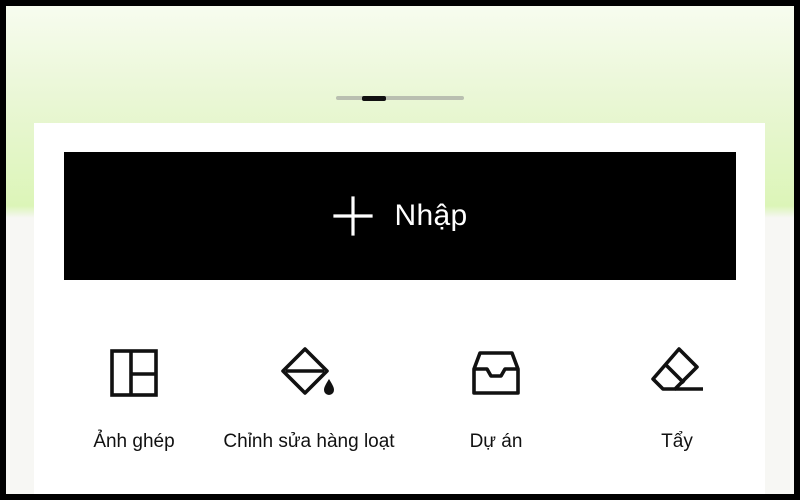 The width and height of the screenshot is (800, 500). What do you see at coordinates (677, 403) in the screenshot?
I see `tool-eraser: Tẩy` at bounding box center [677, 403].